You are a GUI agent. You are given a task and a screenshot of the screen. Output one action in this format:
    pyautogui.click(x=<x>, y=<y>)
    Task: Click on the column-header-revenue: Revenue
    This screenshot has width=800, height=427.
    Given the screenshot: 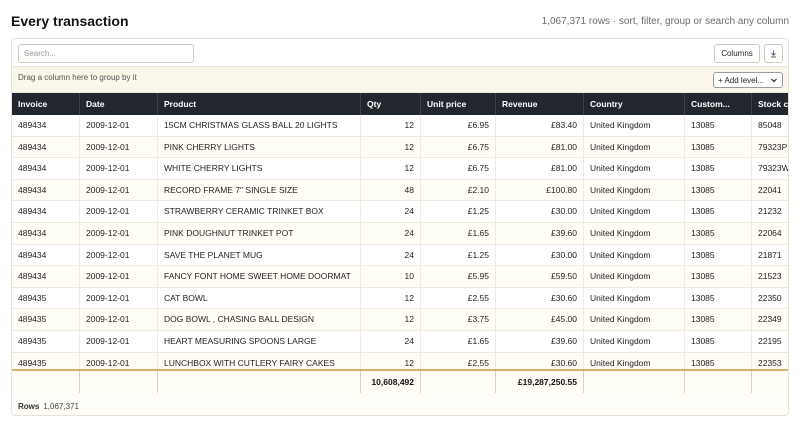 What is the action you would take?
    pyautogui.click(x=540, y=104)
    